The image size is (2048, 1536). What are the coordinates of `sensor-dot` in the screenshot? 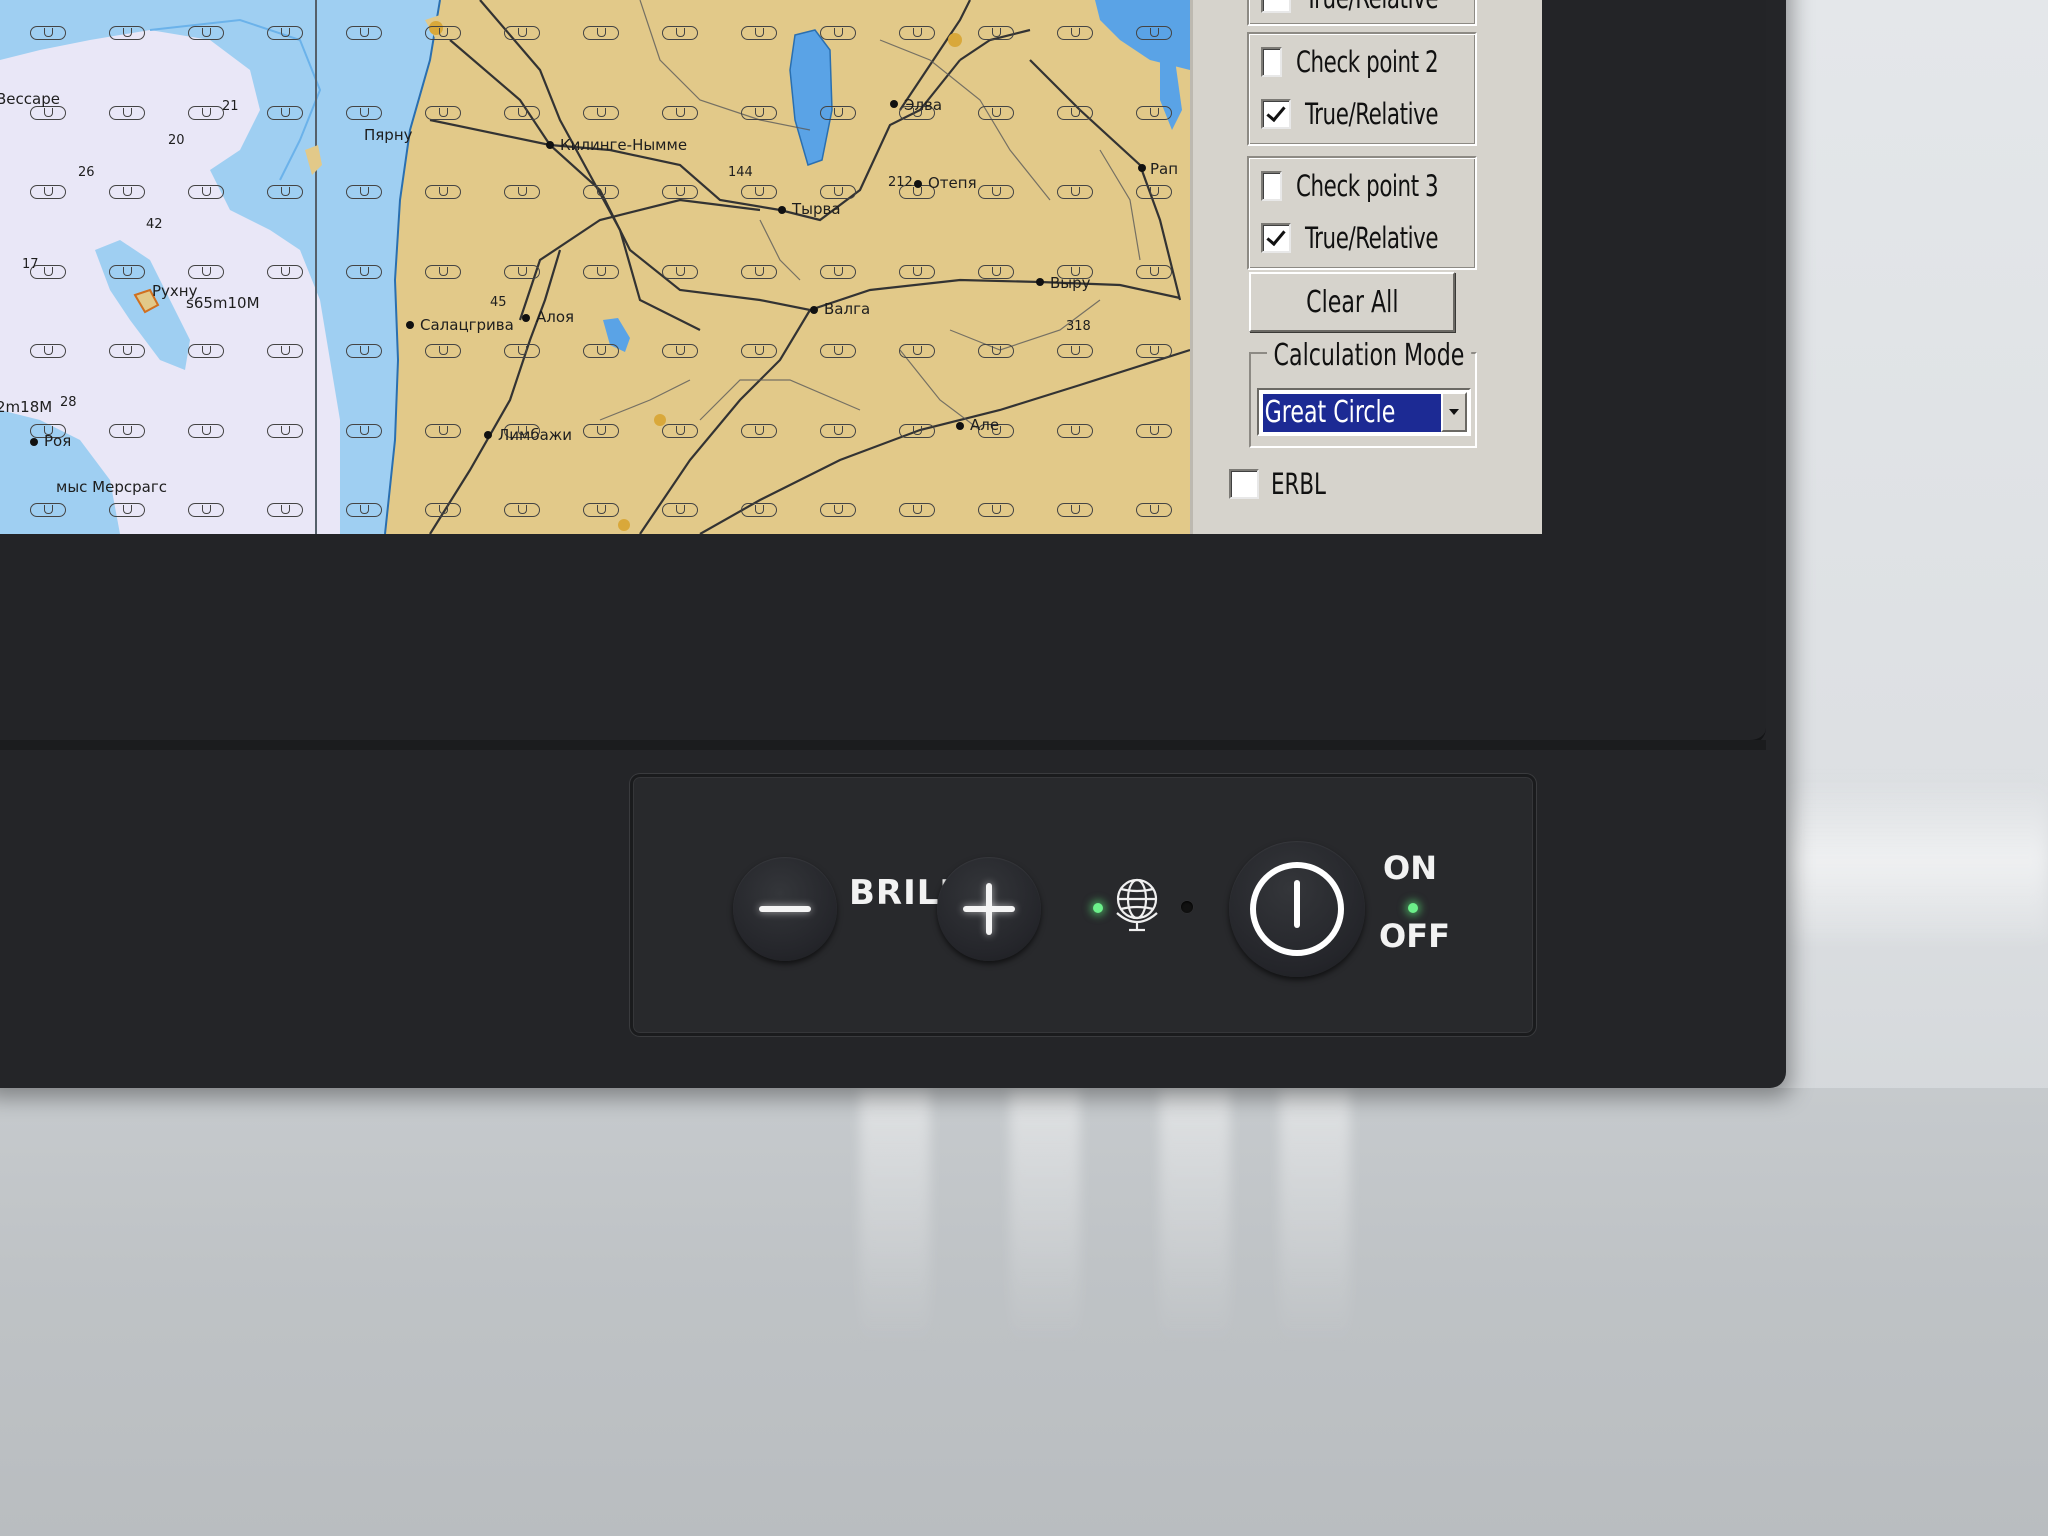 It's located at (1187, 907).